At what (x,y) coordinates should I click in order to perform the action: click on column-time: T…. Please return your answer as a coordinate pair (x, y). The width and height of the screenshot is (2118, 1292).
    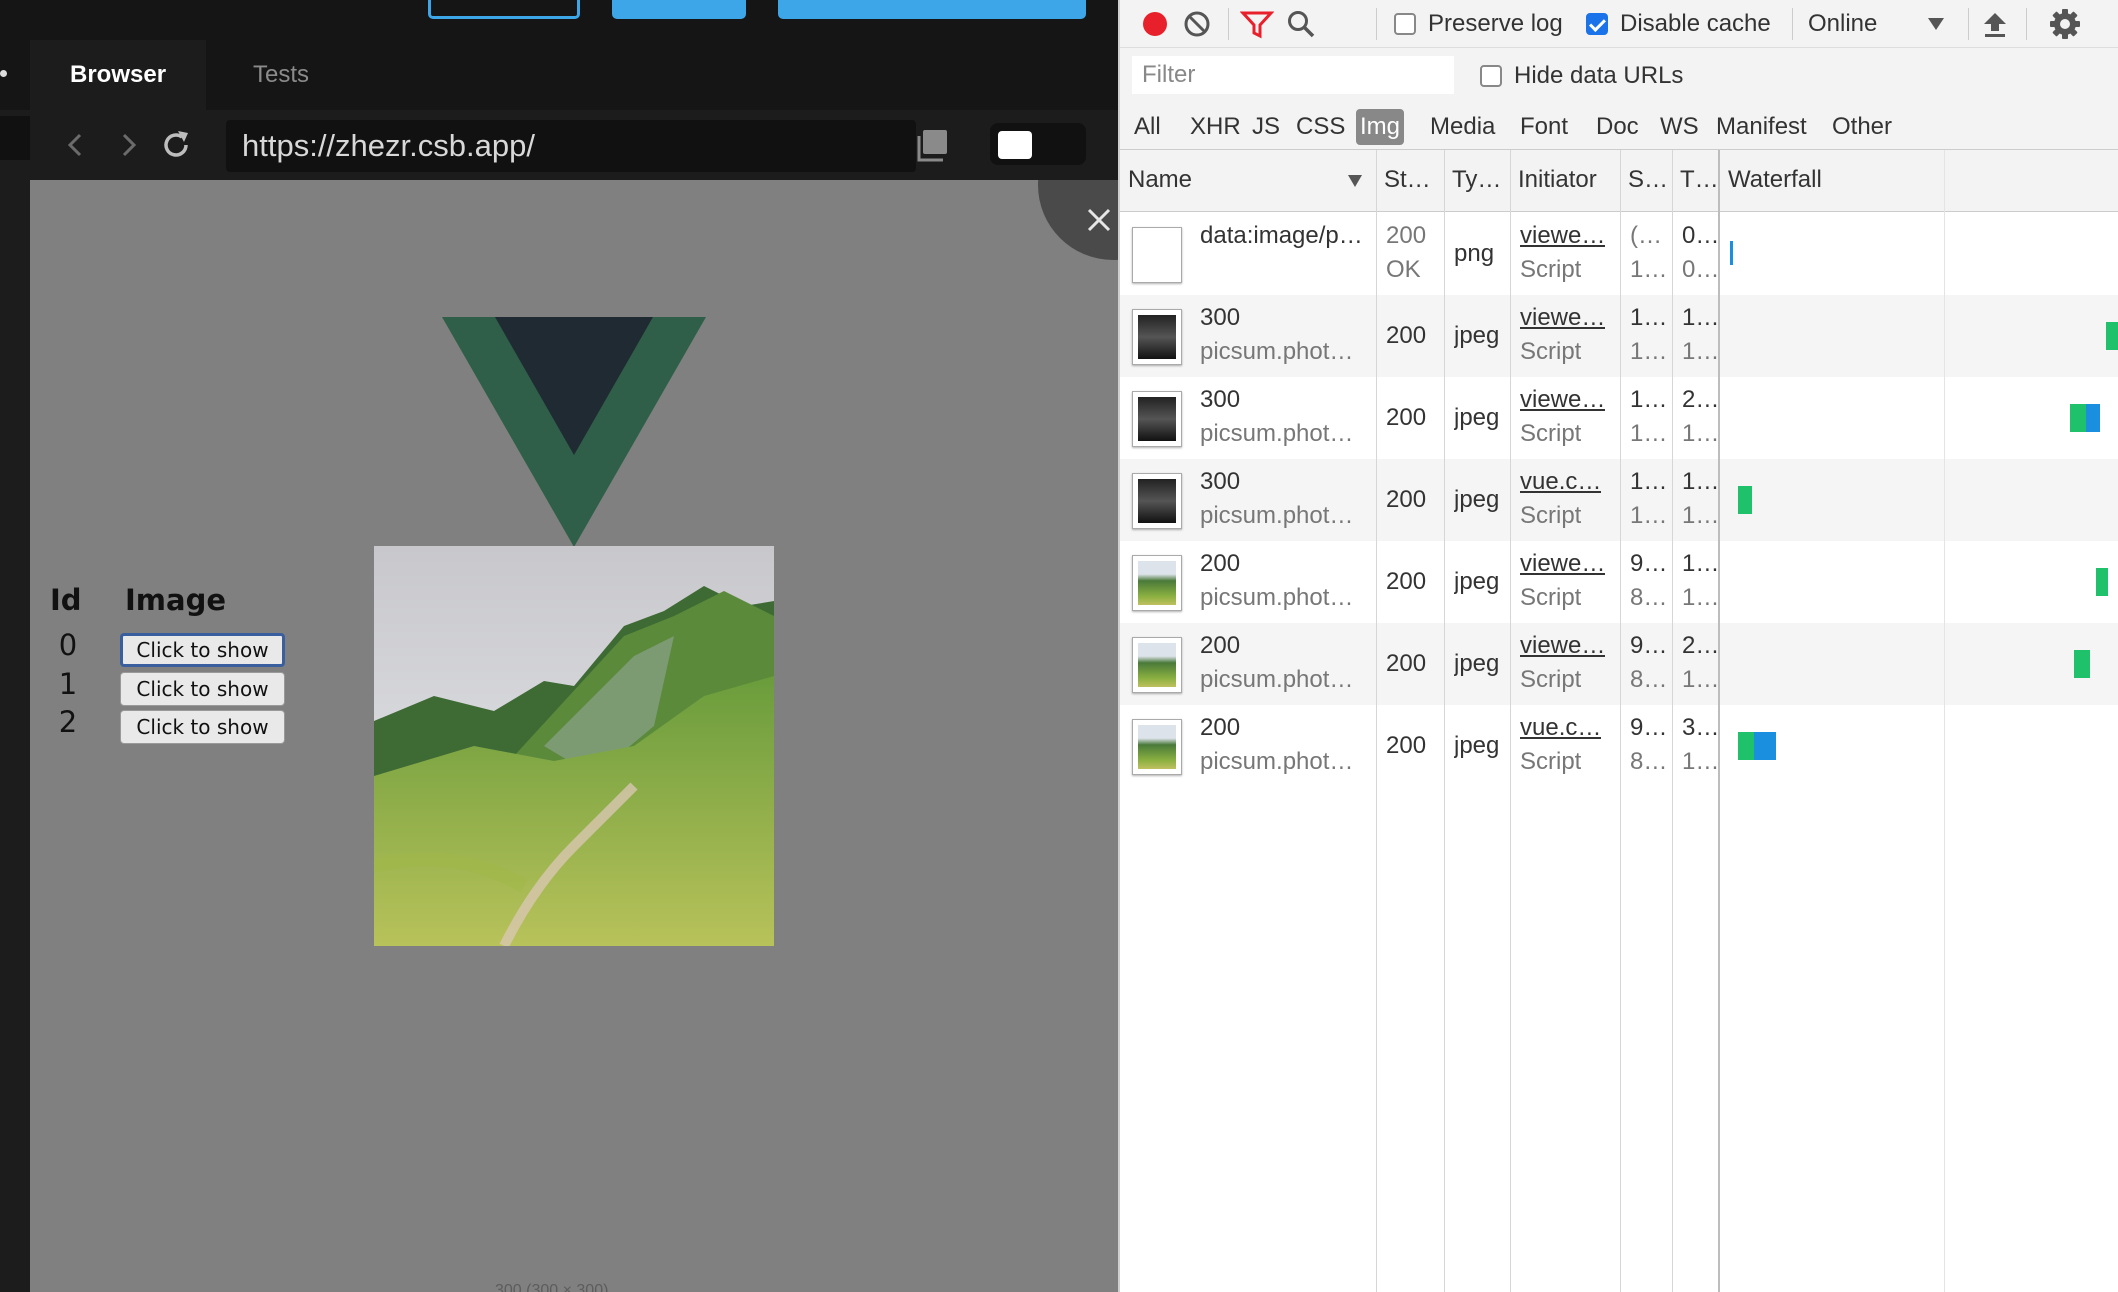
    Looking at the image, I should click on (1695, 181).